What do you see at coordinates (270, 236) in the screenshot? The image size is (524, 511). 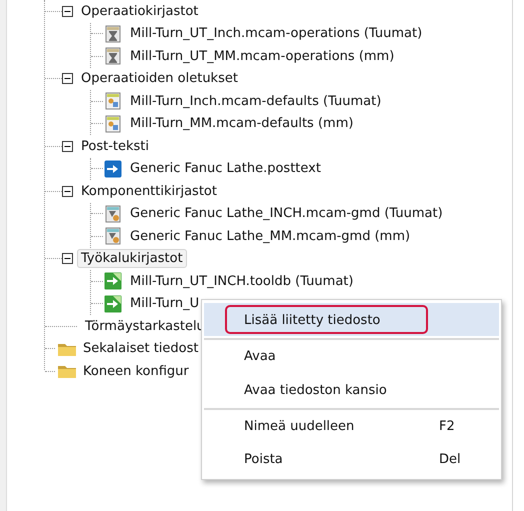 I see `tree-item: Generic Fanuc Lathe_MM.mcam-gmd (mm)` at bounding box center [270, 236].